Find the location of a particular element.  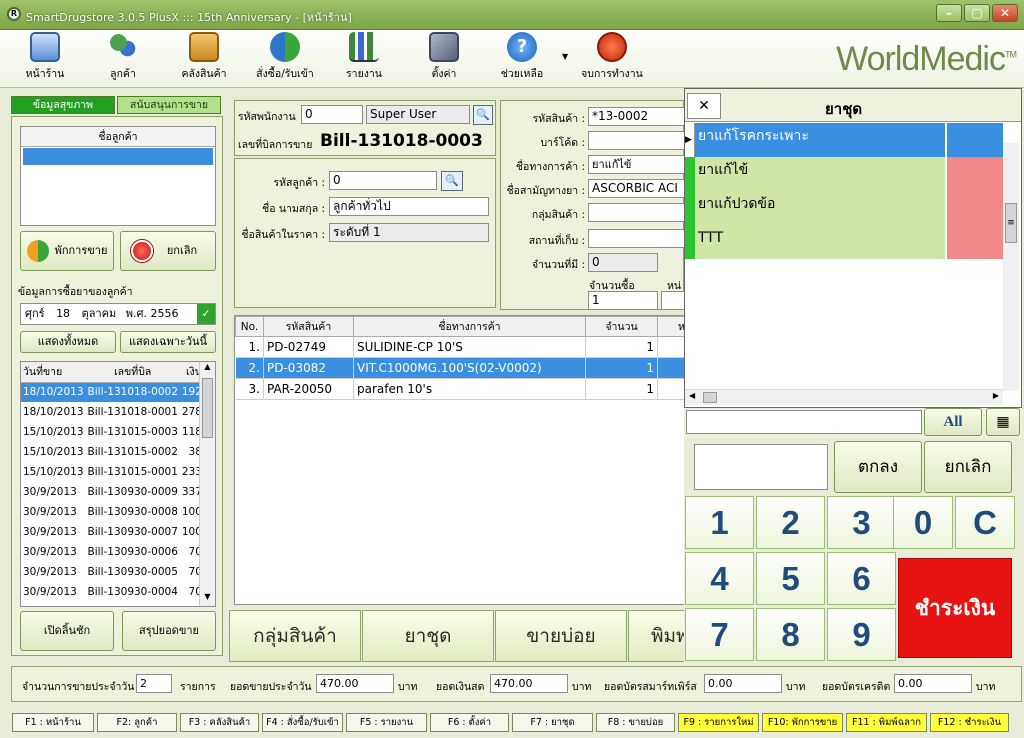

history-row: 30/9/2013 Bill-130930-0007 100 is located at coordinates (112, 532).